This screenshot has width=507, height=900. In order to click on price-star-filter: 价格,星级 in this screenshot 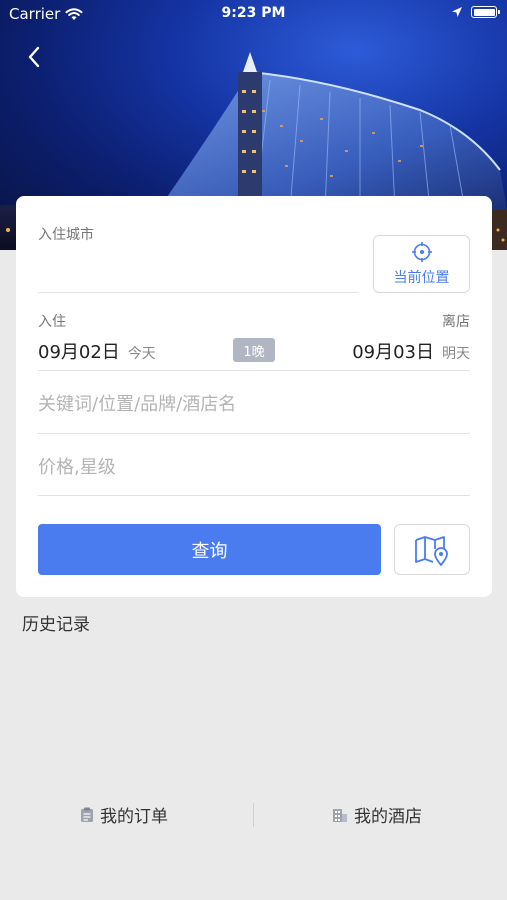, I will do `click(254, 466)`.